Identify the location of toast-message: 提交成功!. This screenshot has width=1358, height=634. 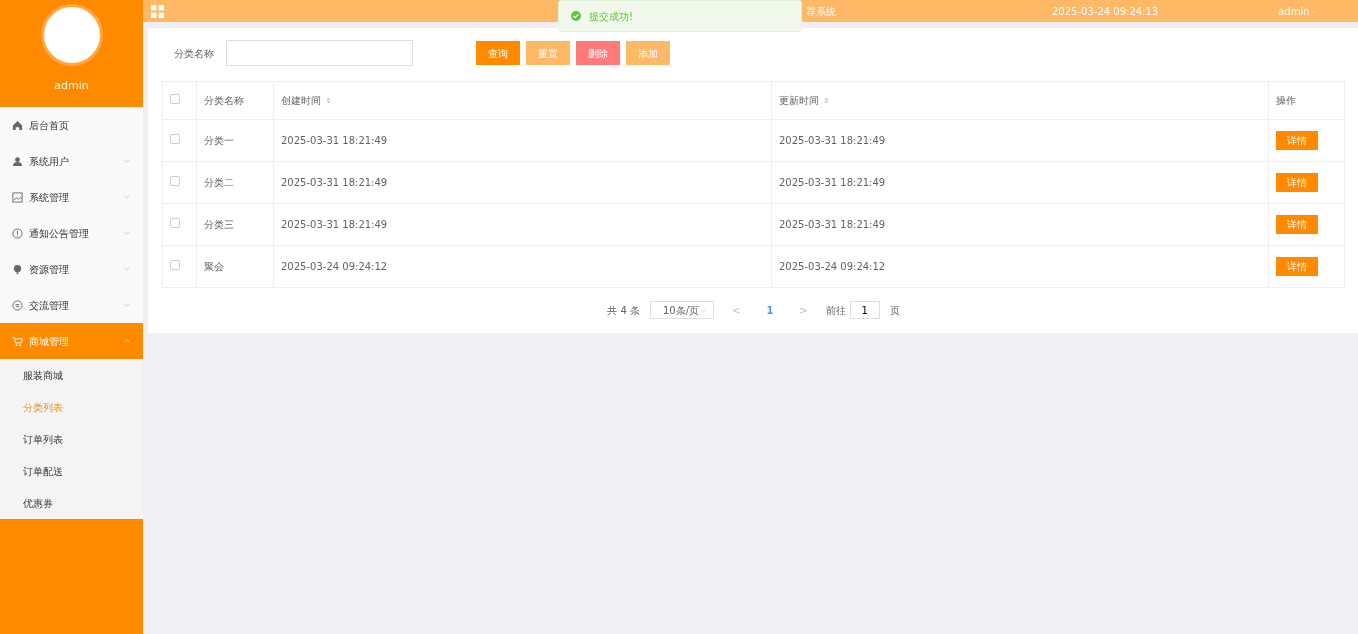
(611, 16).